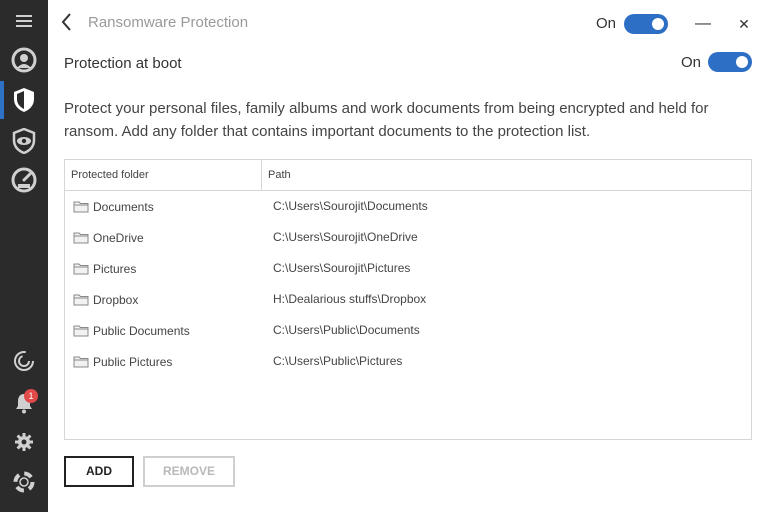  I want to click on menu-icon, so click(24, 21).